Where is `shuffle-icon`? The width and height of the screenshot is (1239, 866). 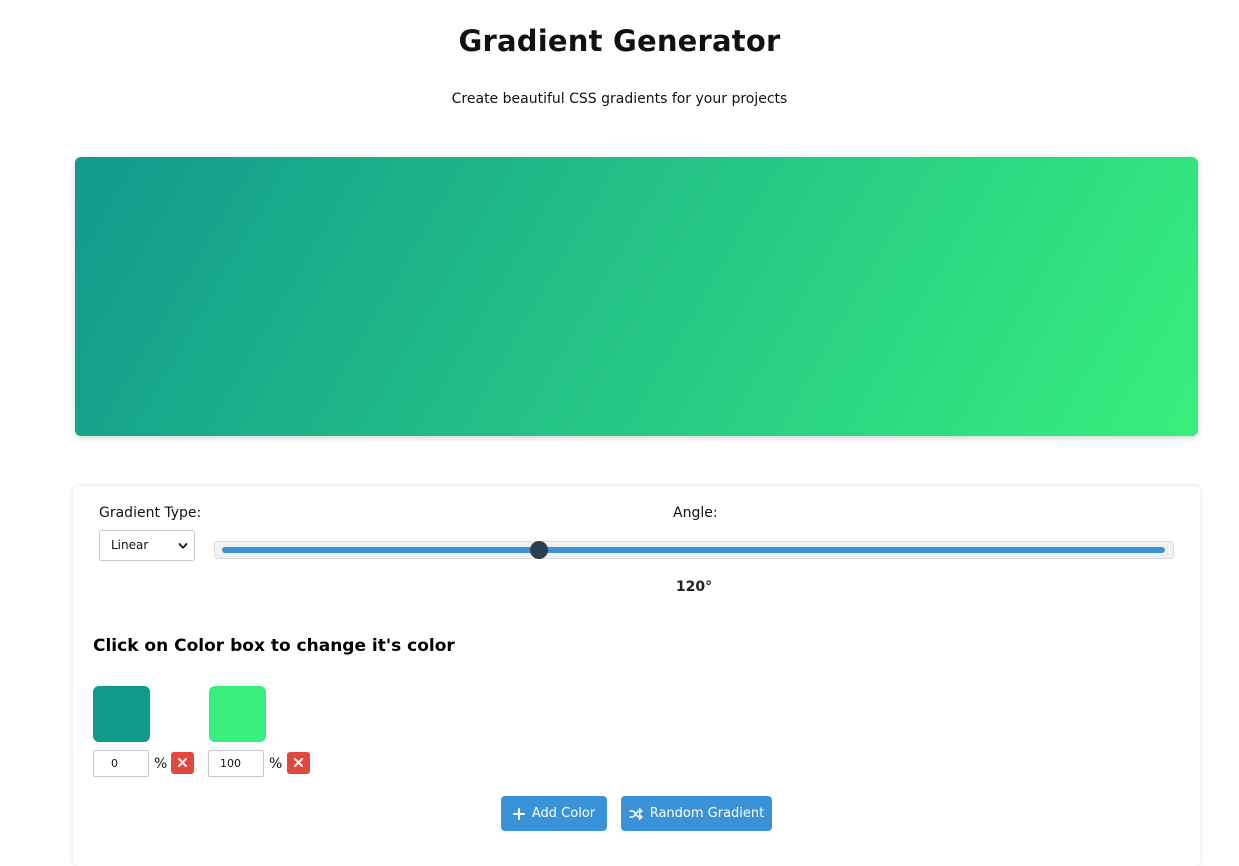 shuffle-icon is located at coordinates (635, 813).